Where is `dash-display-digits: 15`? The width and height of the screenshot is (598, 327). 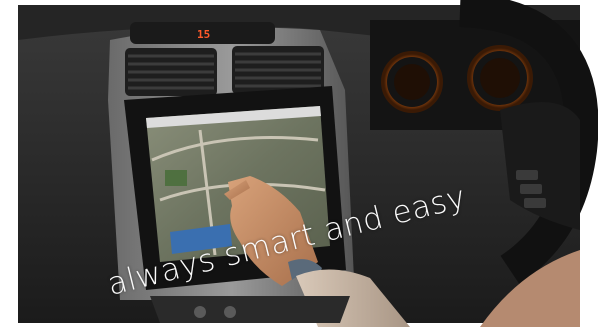 dash-display-digits: 15 is located at coordinates (204, 34).